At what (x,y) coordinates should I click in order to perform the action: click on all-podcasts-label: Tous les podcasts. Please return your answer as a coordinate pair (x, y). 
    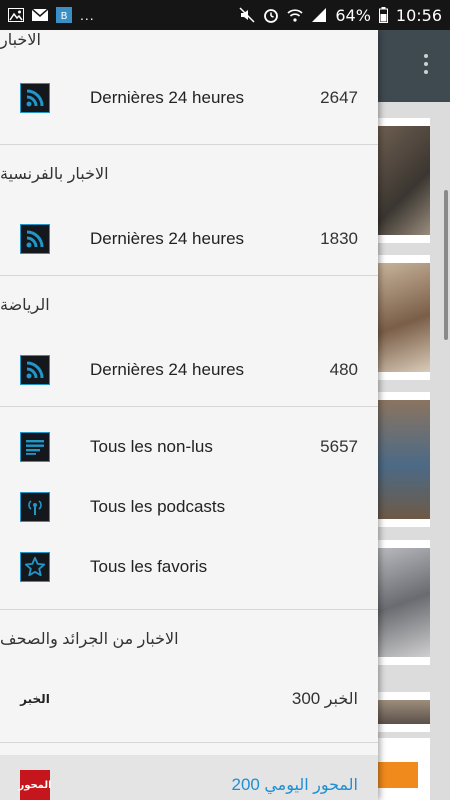
    Looking at the image, I should click on (158, 506).